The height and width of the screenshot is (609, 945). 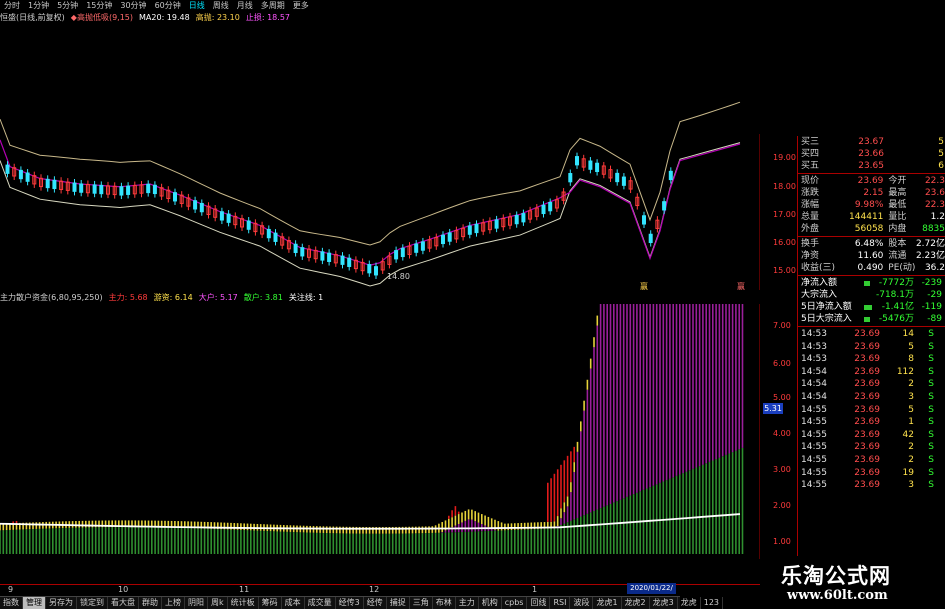 What do you see at coordinates (871, 347) in the screenshot?
I see `tick-row: 14:53 23.69 5 S` at bounding box center [871, 347].